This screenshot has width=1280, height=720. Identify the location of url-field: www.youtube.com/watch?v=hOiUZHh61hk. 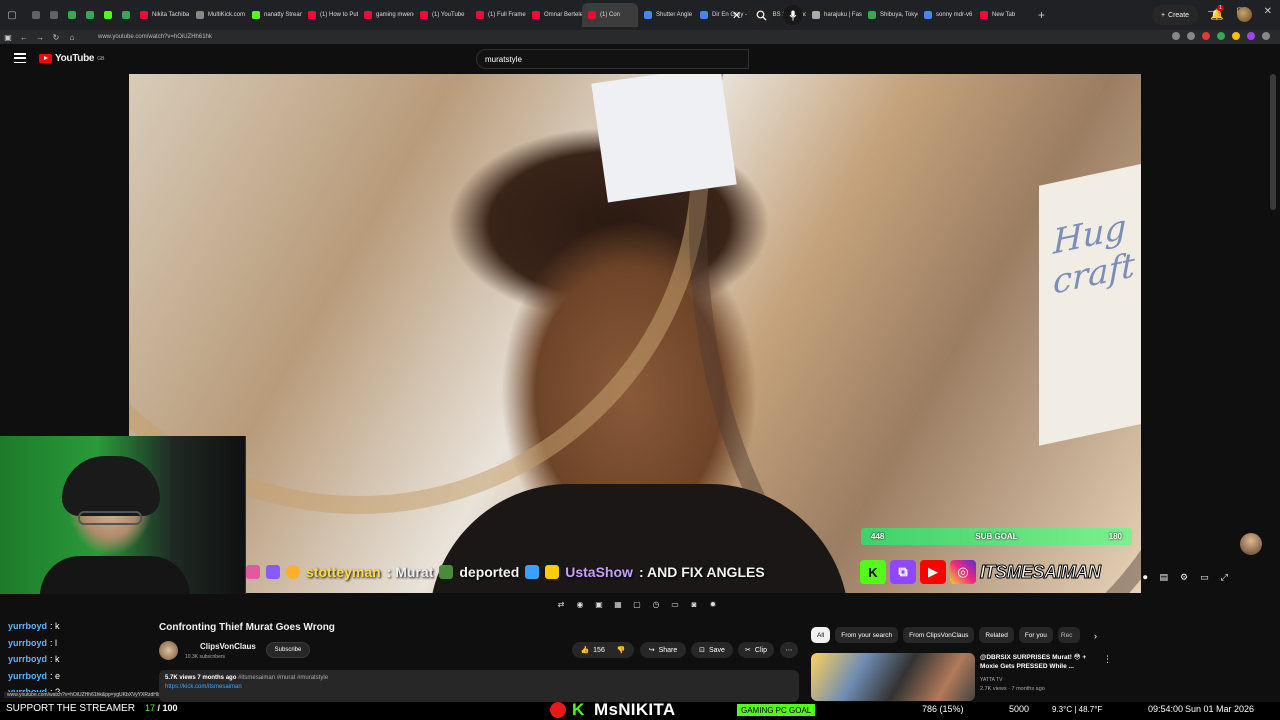
(155, 37).